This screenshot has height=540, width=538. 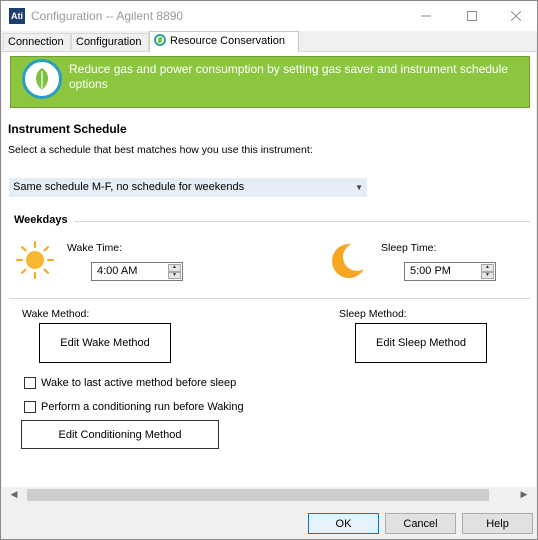 I want to click on leaf-icon, so click(x=42, y=79).